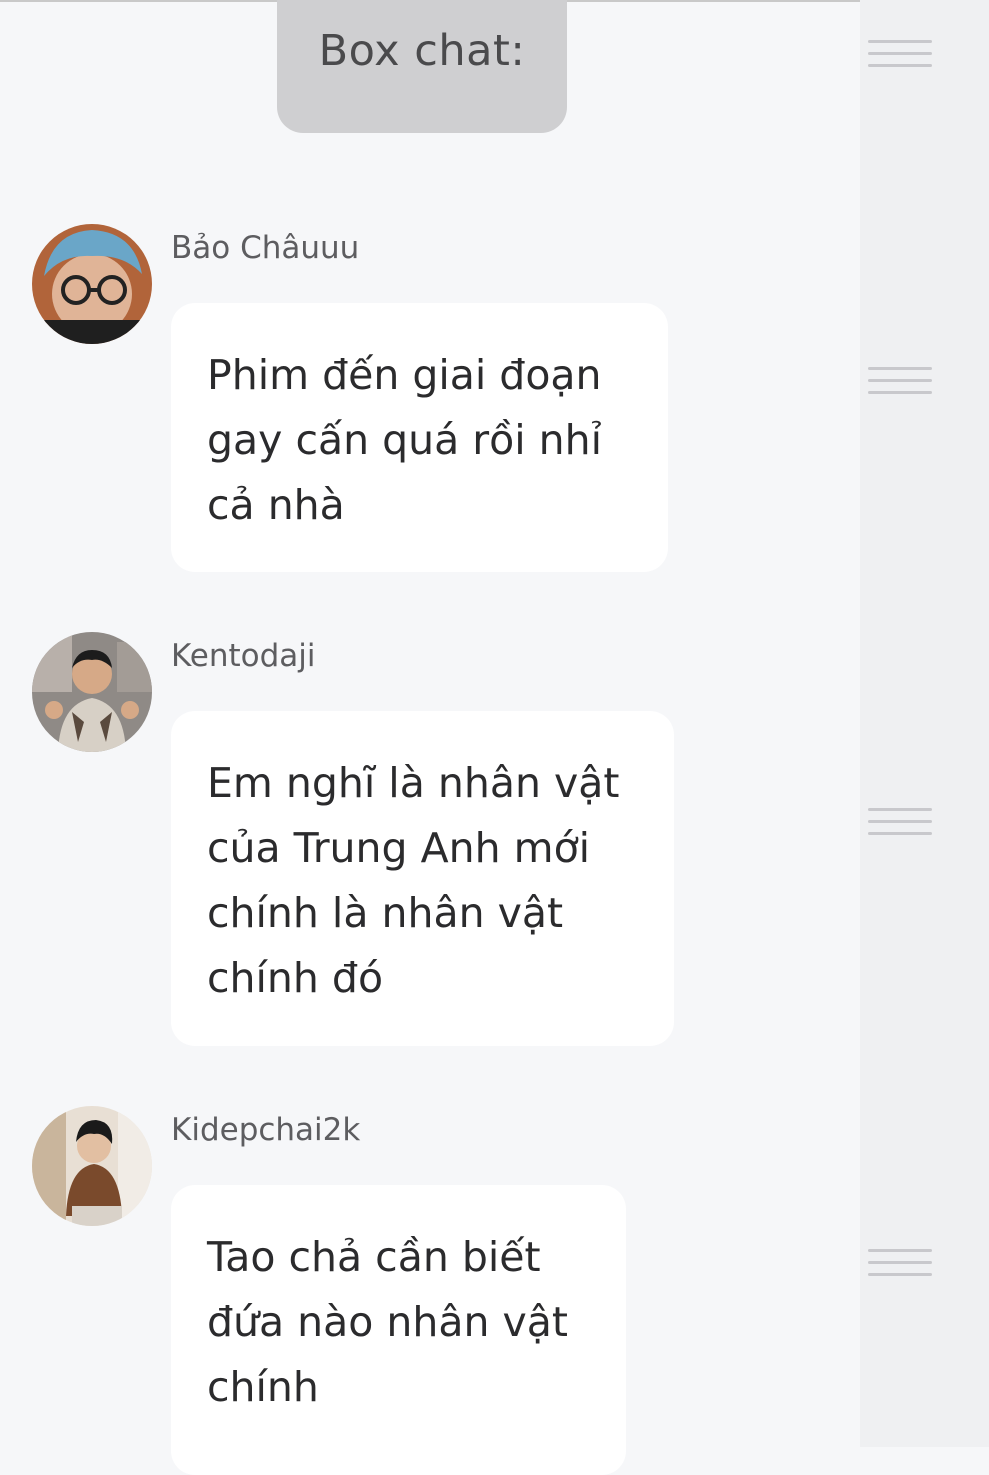 Image resolution: width=989 pixels, height=1475 pixels. I want to click on message-line: của Trung Anh mới, so click(399, 848).